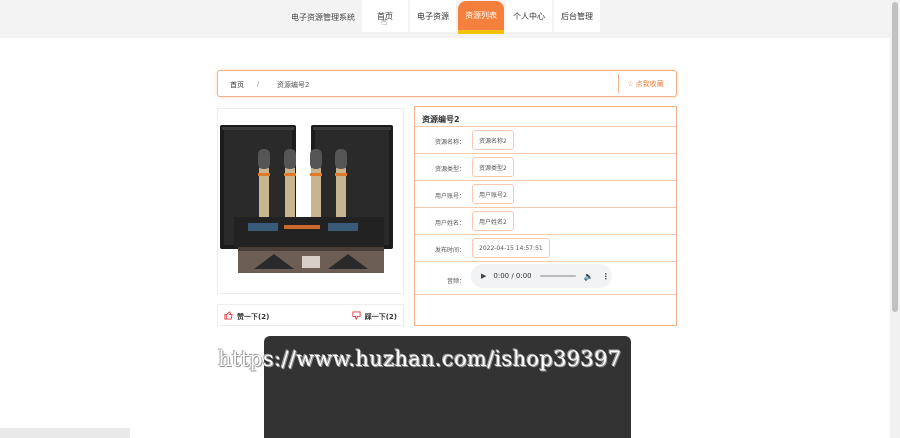  I want to click on top-navbar: 电子资源管理系统 首页 电子资源 资源列表 个人中心 后台管理 ☝, so click(445, 19).